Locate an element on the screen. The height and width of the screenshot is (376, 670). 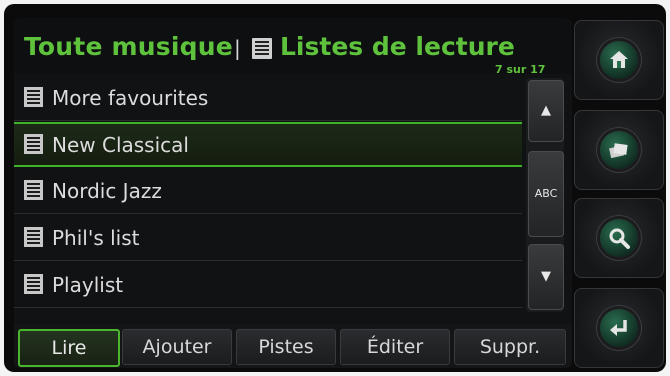
back-button is located at coordinates (619, 328).